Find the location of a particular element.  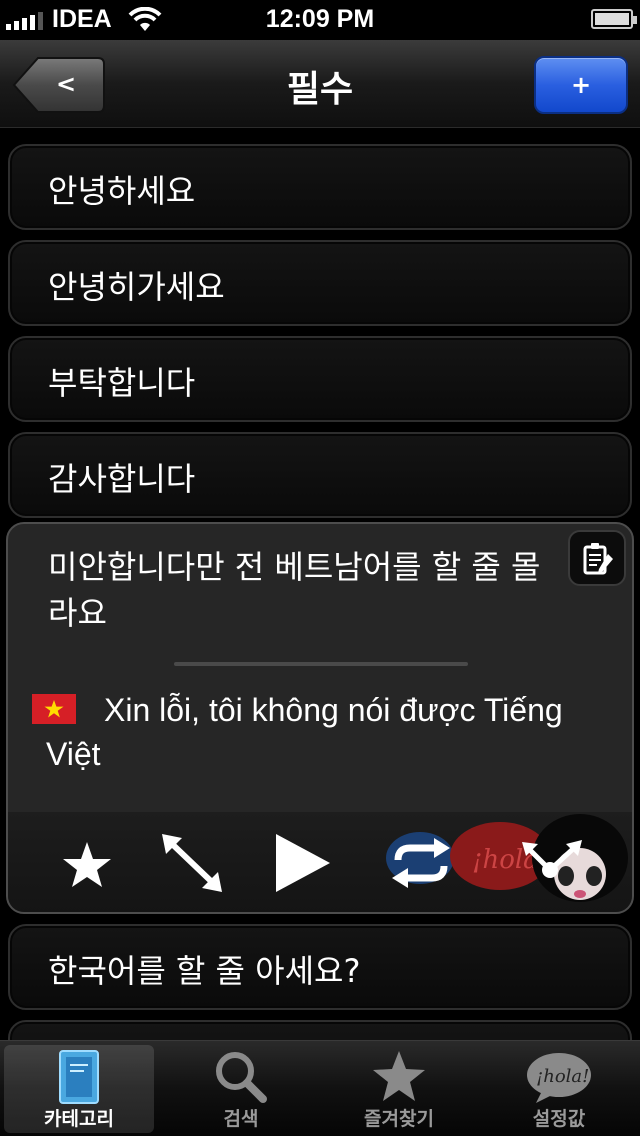

list-item: 부탁합니다 is located at coordinates (320, 379).